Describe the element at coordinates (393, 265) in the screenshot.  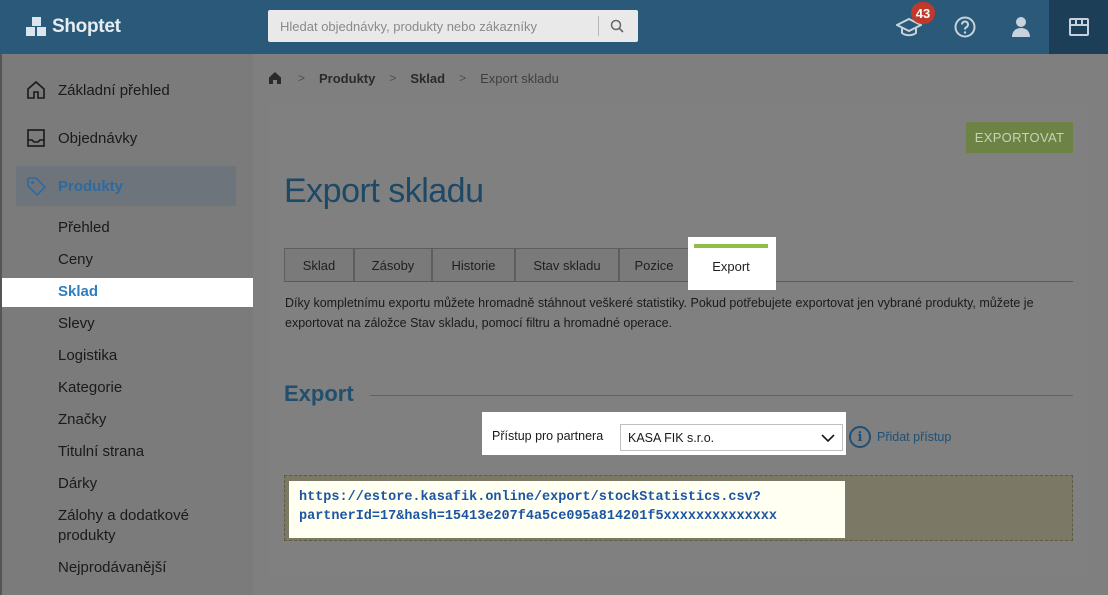
I see `tab-supplies: Zásoby` at that location.